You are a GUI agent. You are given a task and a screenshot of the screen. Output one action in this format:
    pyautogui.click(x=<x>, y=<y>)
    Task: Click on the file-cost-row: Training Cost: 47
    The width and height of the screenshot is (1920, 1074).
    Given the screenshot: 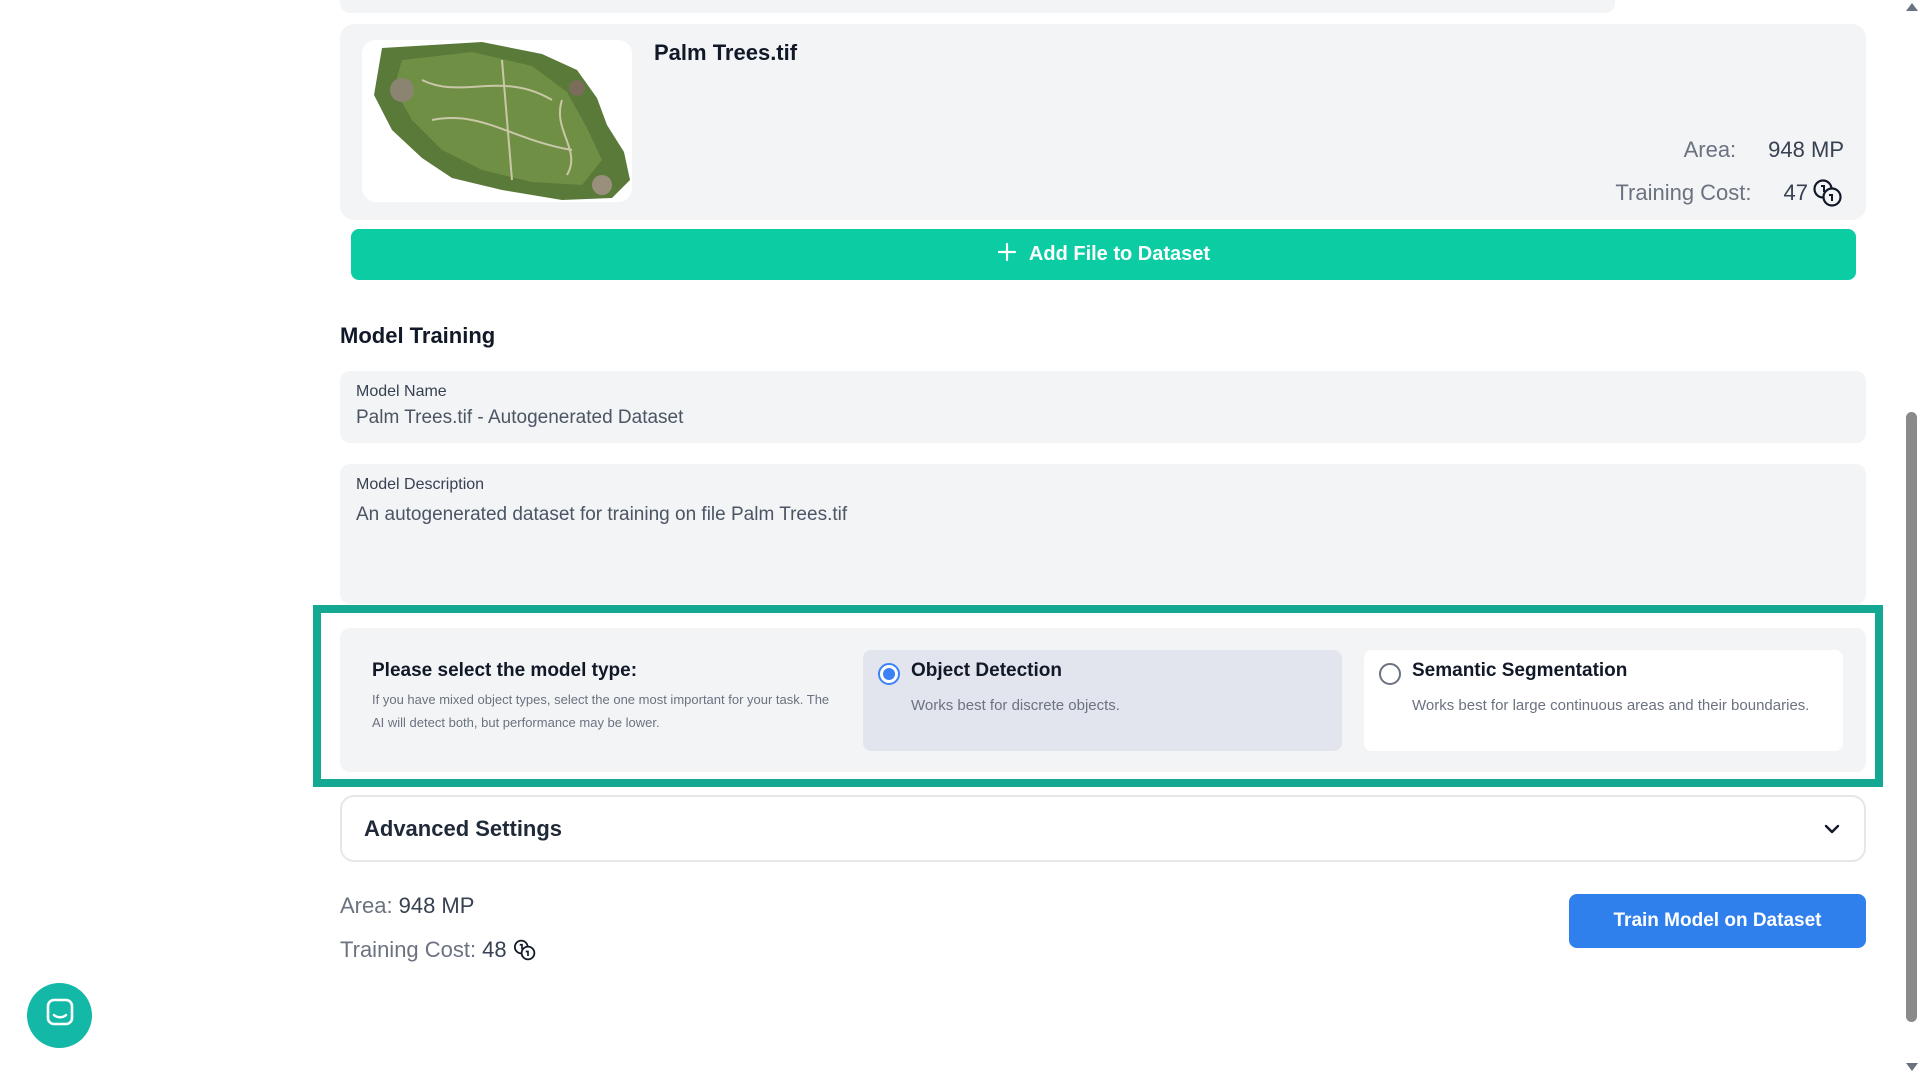 What is the action you would take?
    pyautogui.click(x=1684, y=192)
    